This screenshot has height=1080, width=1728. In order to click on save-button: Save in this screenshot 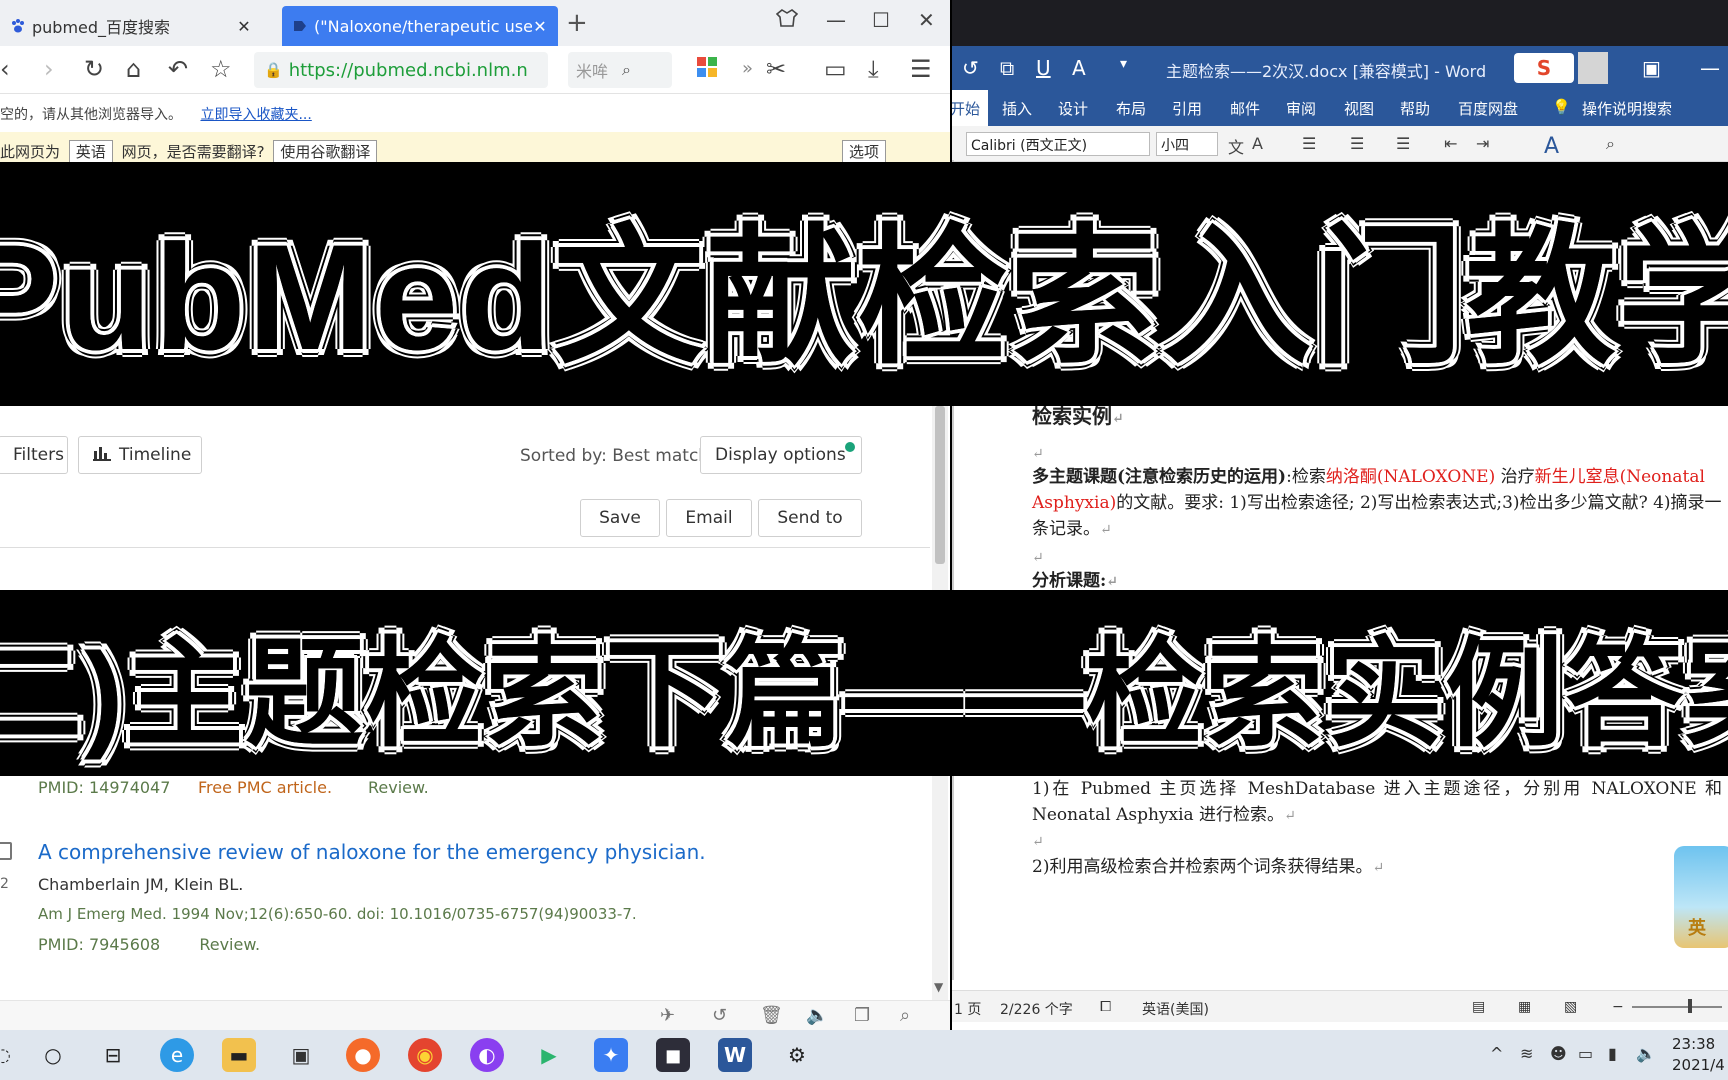, I will do `click(620, 518)`.